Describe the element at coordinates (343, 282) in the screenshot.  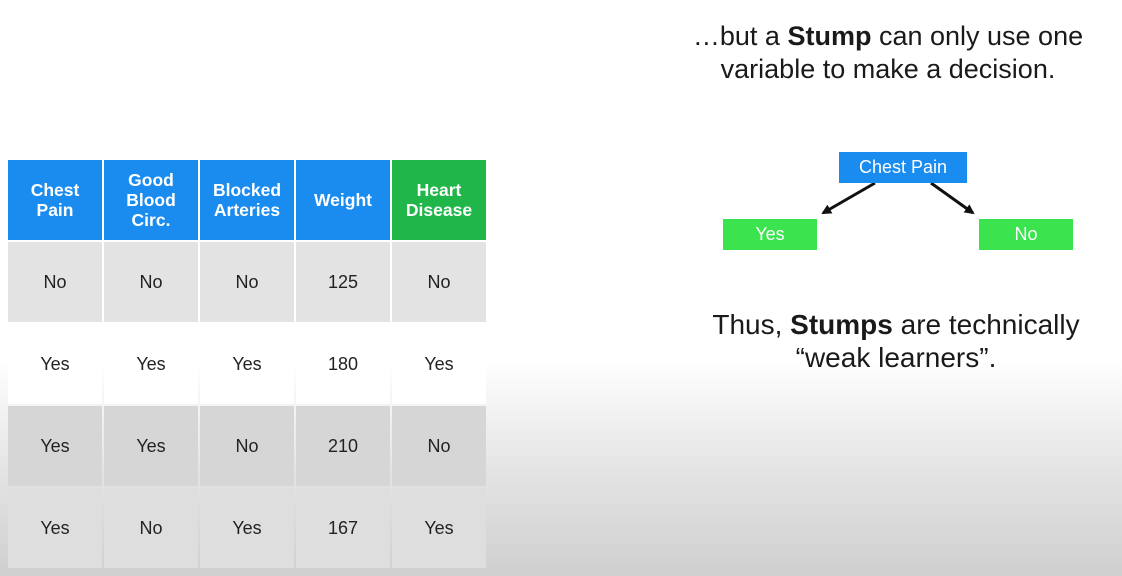
I see `table-cell: 125` at that location.